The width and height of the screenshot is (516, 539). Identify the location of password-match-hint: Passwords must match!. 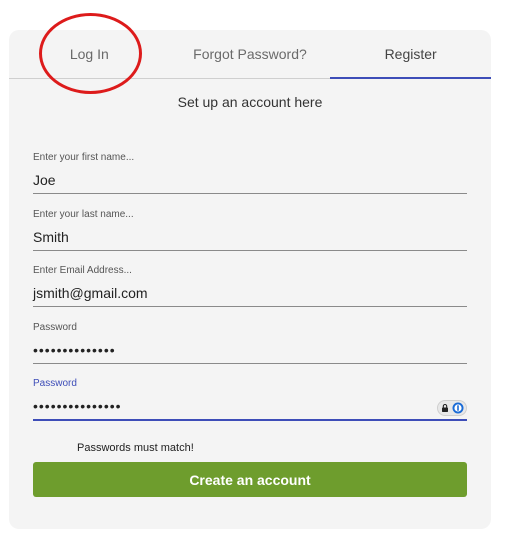
(135, 448).